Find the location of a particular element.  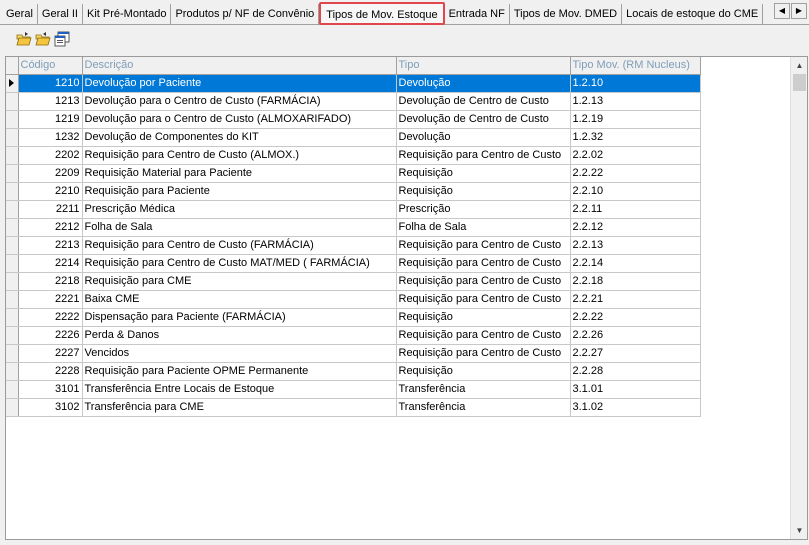

cell-descricao: Prescrição Médica is located at coordinates (239, 209).